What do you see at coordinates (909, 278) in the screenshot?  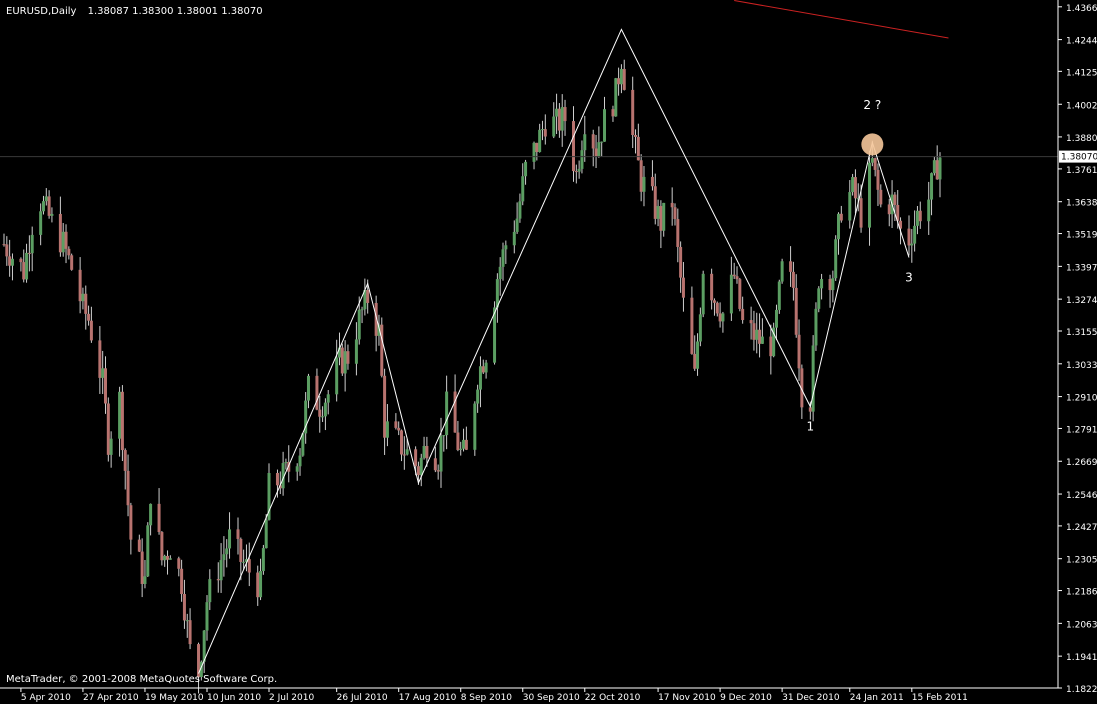 I see `wave-label: 3` at bounding box center [909, 278].